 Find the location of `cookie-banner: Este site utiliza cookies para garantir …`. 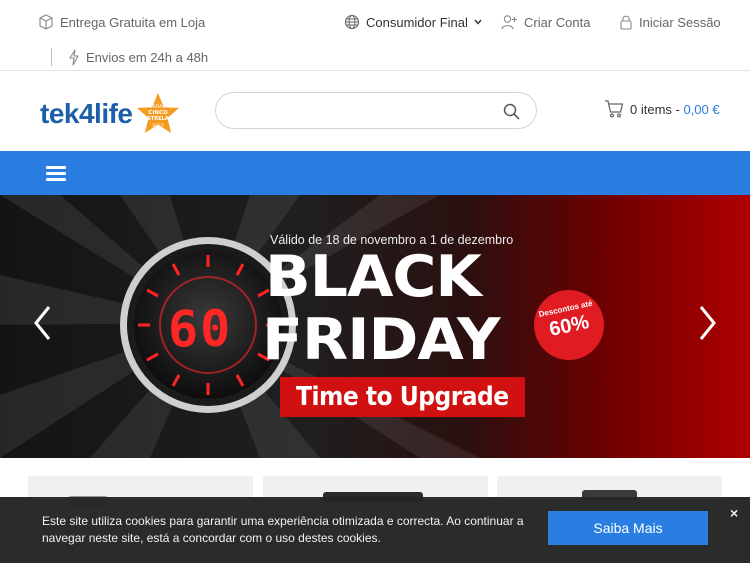

cookie-banner: Este site utiliza cookies para garantir … is located at coordinates (375, 530).